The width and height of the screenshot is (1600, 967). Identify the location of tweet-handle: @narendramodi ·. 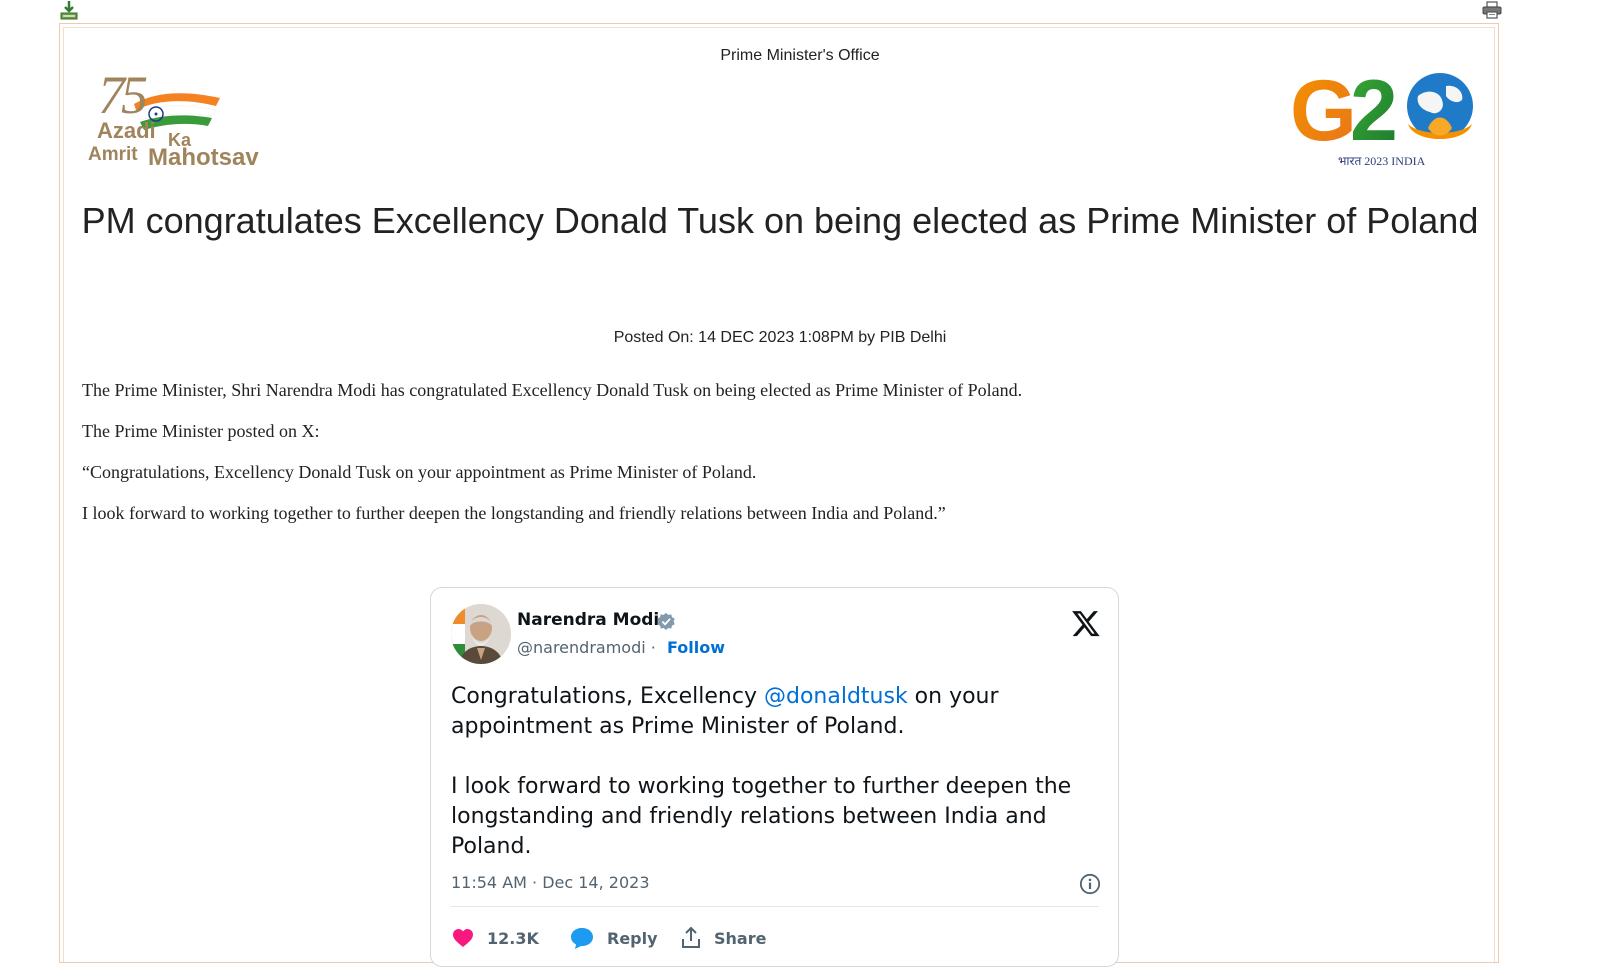
(586, 647).